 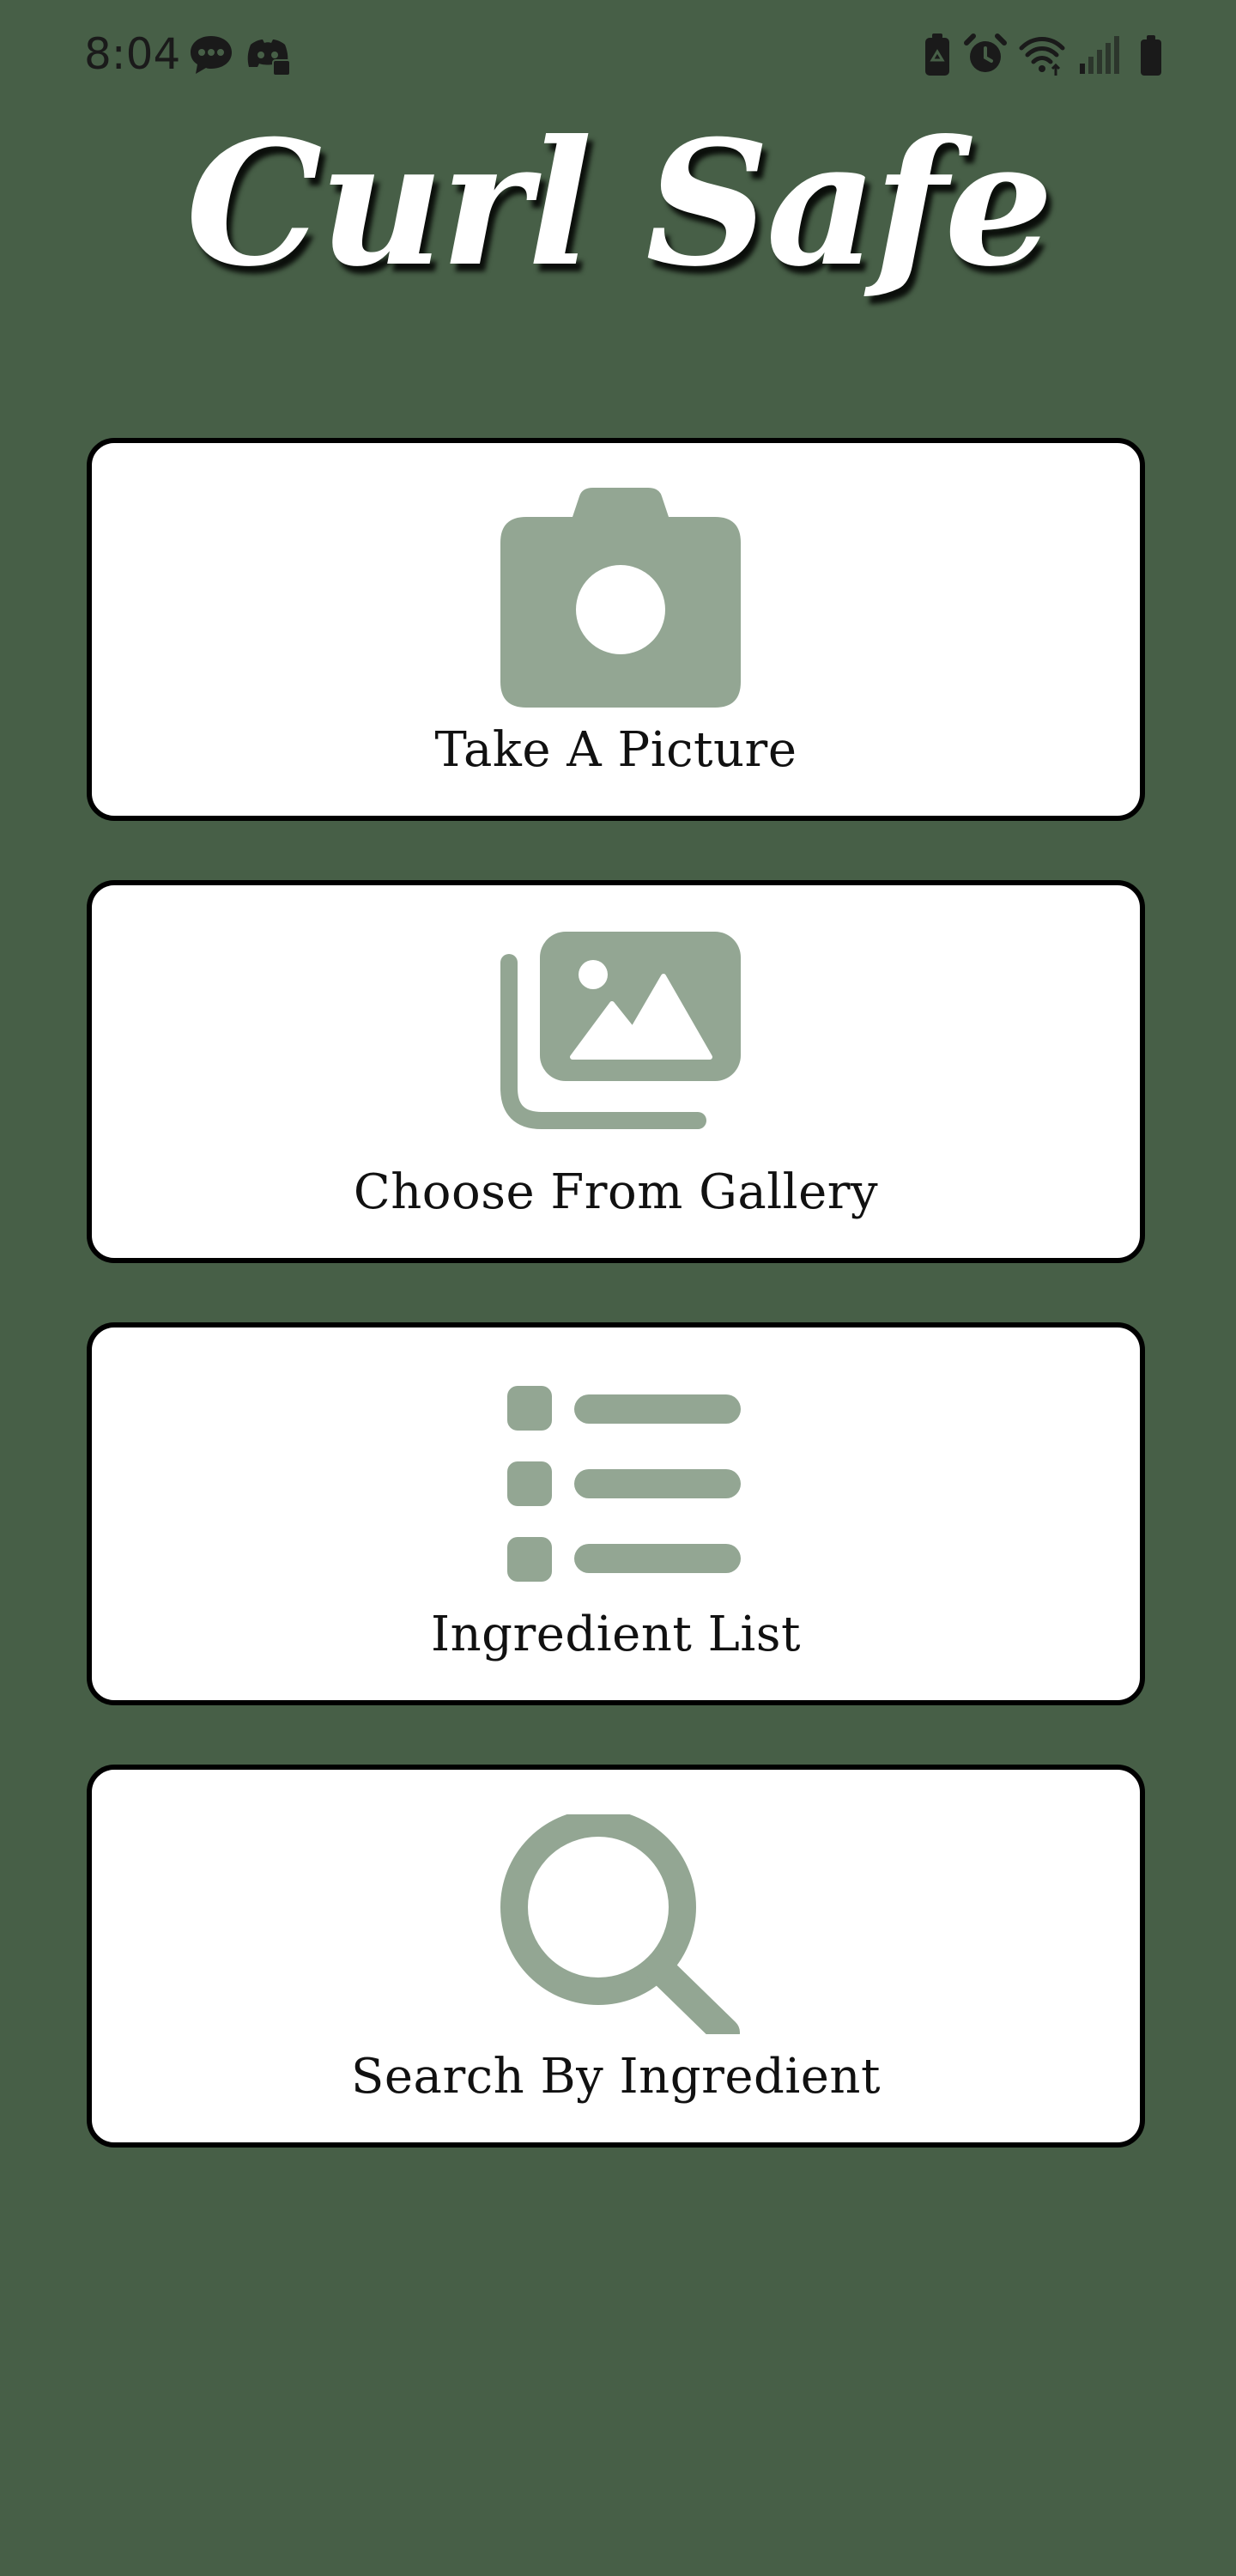 What do you see at coordinates (985, 52) in the screenshot?
I see `alarm-icon` at bounding box center [985, 52].